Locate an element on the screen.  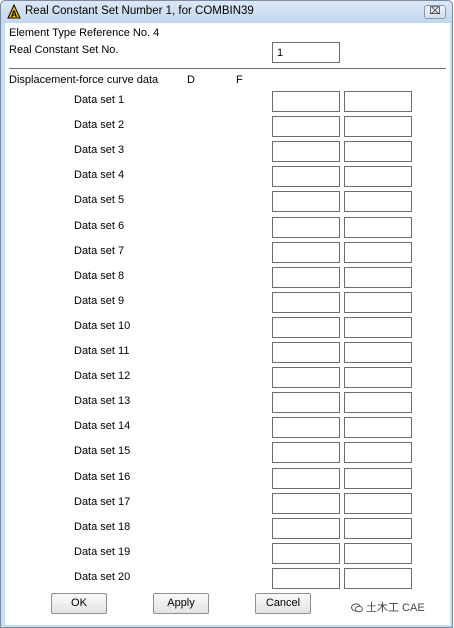
real-set-label: Real Constant Set No. is located at coordinates (64, 50).